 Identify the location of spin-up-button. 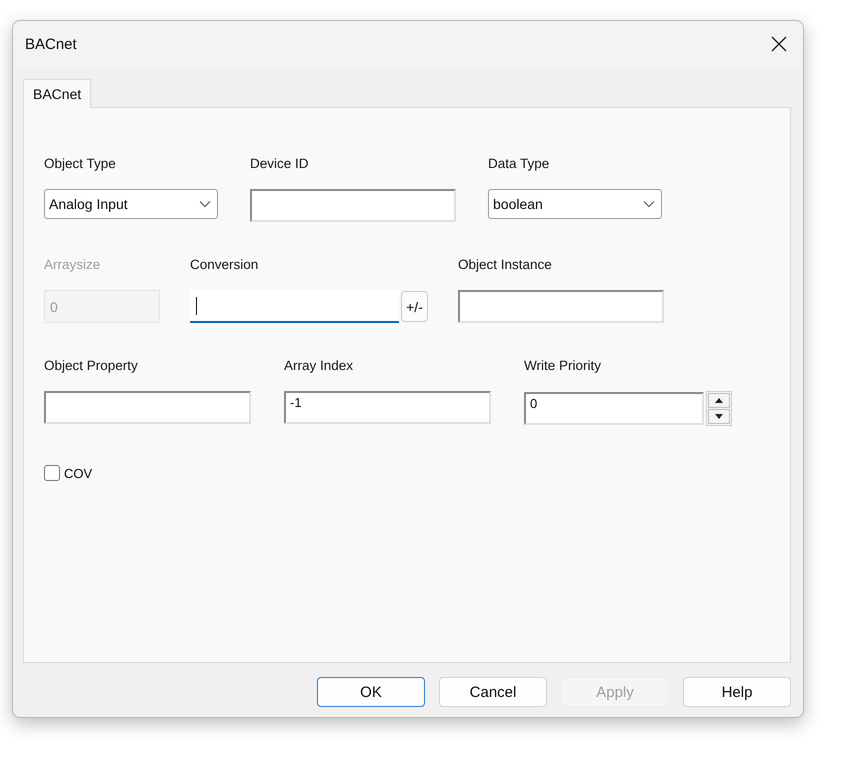
(719, 400).